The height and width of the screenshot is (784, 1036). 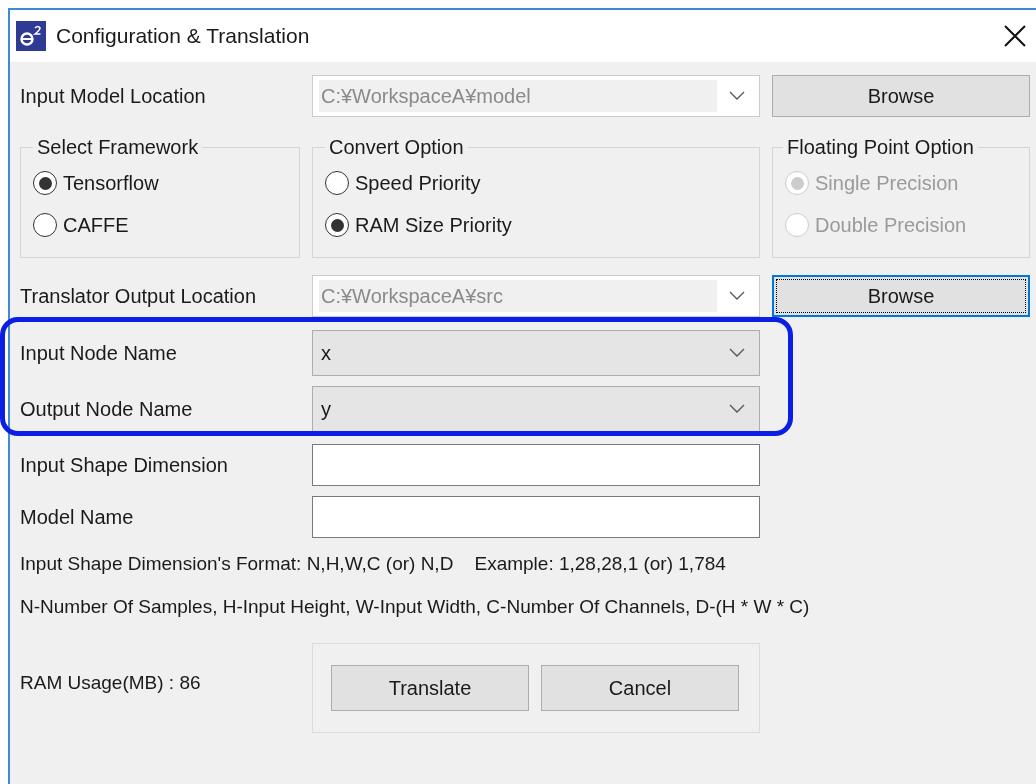 What do you see at coordinates (139, 296) in the screenshot?
I see `field-label: Translator Output Location` at bounding box center [139, 296].